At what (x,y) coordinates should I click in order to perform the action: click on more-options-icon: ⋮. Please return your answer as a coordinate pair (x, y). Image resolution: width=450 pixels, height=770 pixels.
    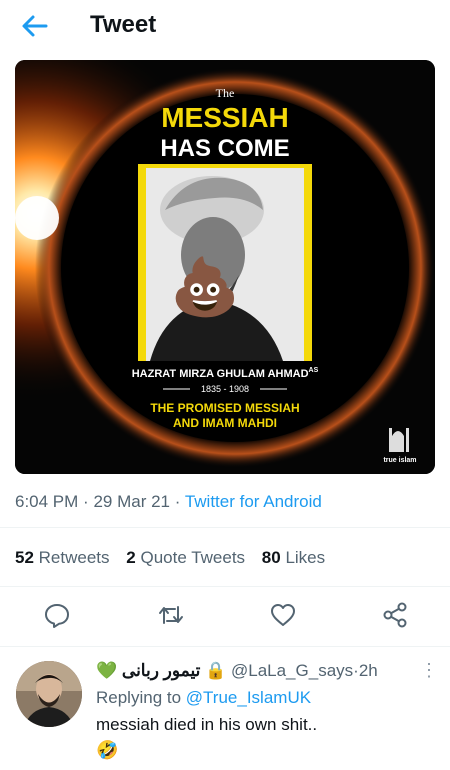
    Looking at the image, I should click on (429, 670).